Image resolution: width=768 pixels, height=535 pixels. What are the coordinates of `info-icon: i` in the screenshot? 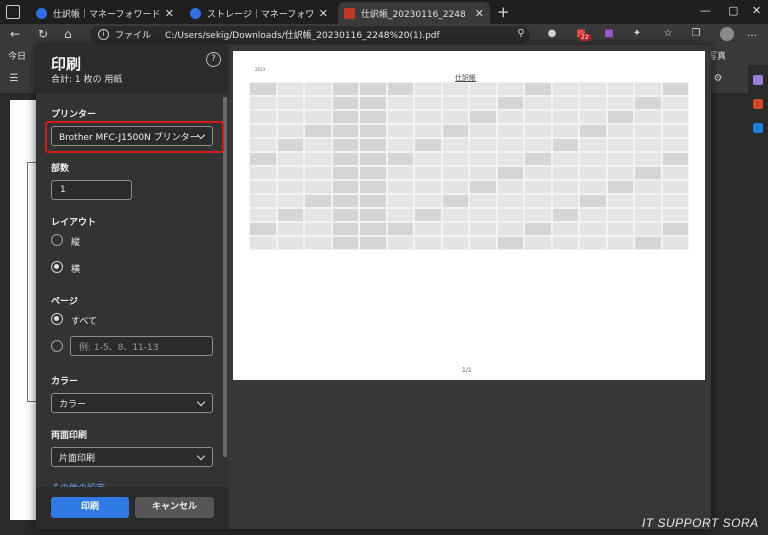 It's located at (103, 34).